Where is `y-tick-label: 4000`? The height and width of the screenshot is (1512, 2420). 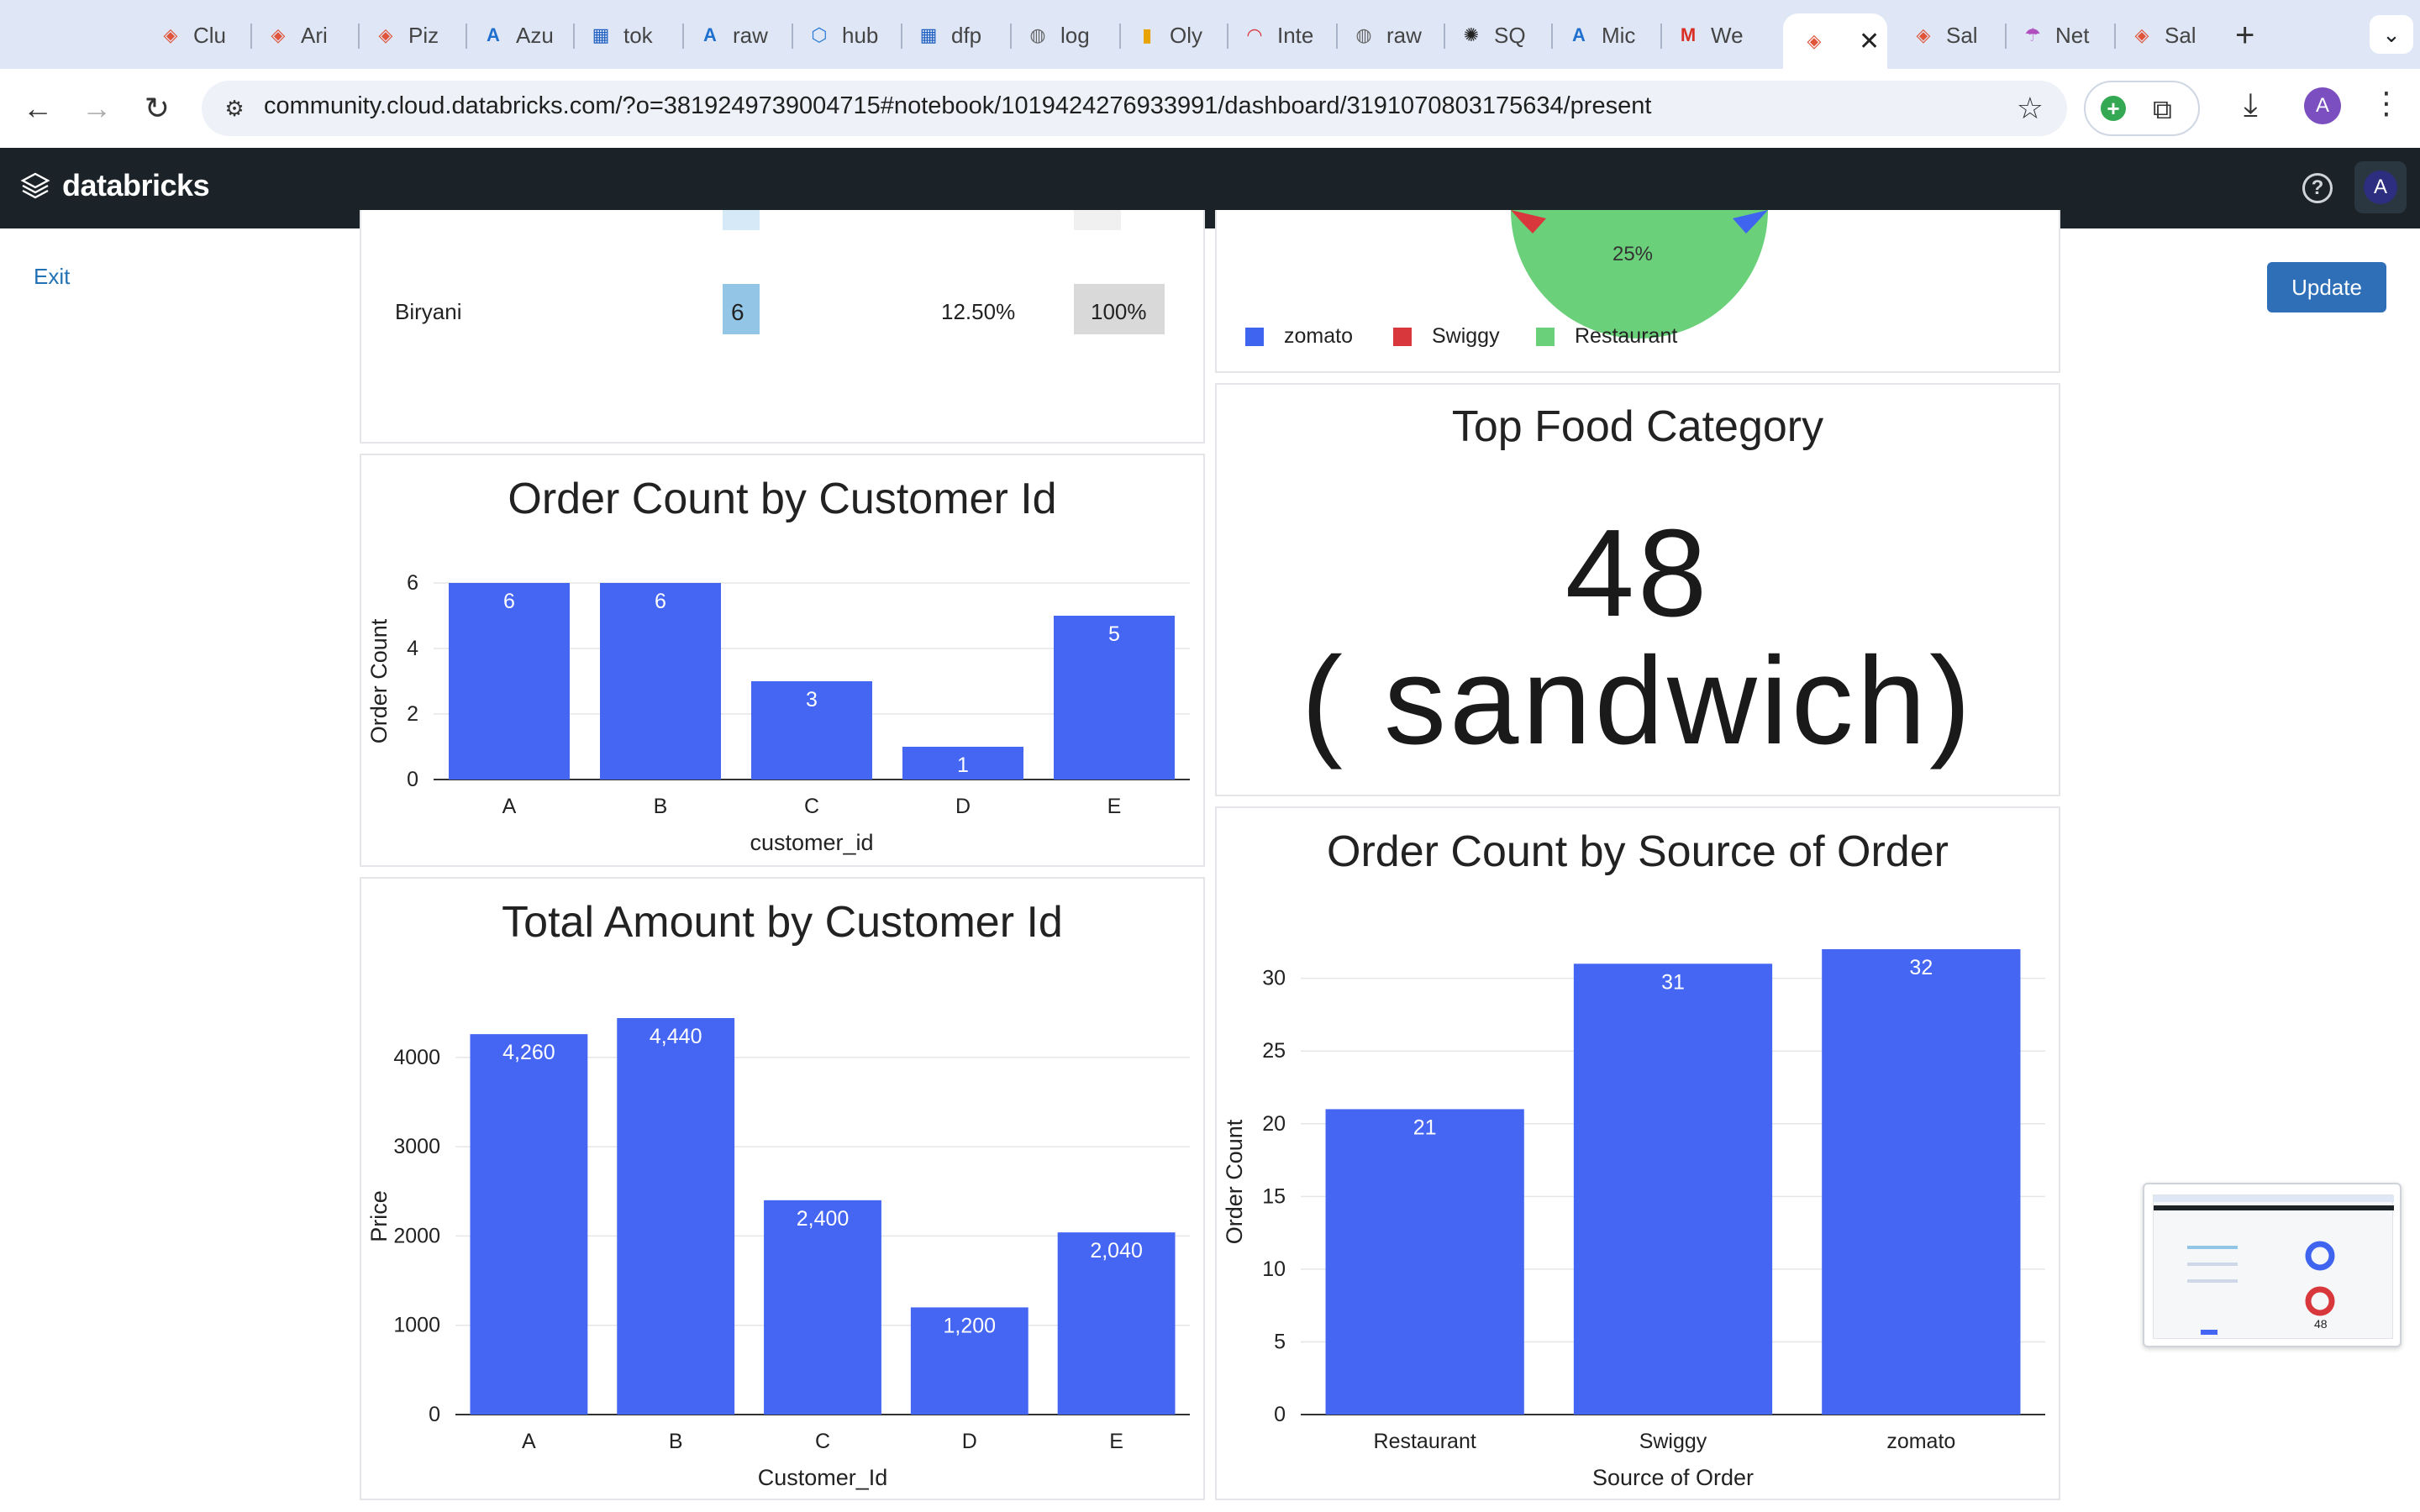
y-tick-label: 4000 is located at coordinates (416, 1057).